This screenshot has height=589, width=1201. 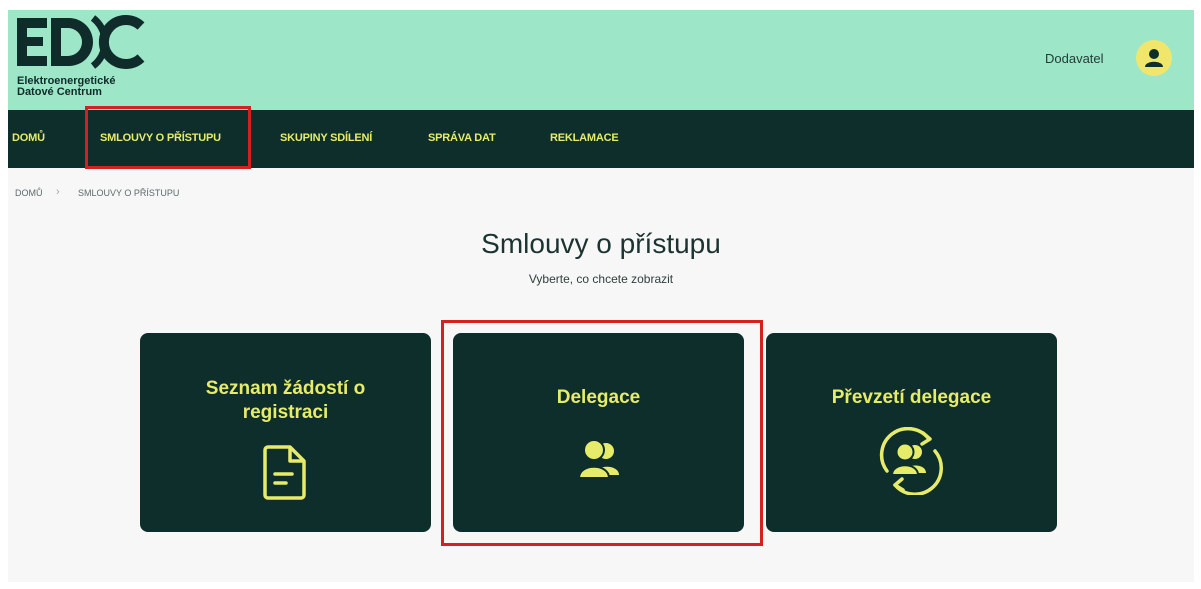 I want to click on user-avatar-button, so click(x=1154, y=58).